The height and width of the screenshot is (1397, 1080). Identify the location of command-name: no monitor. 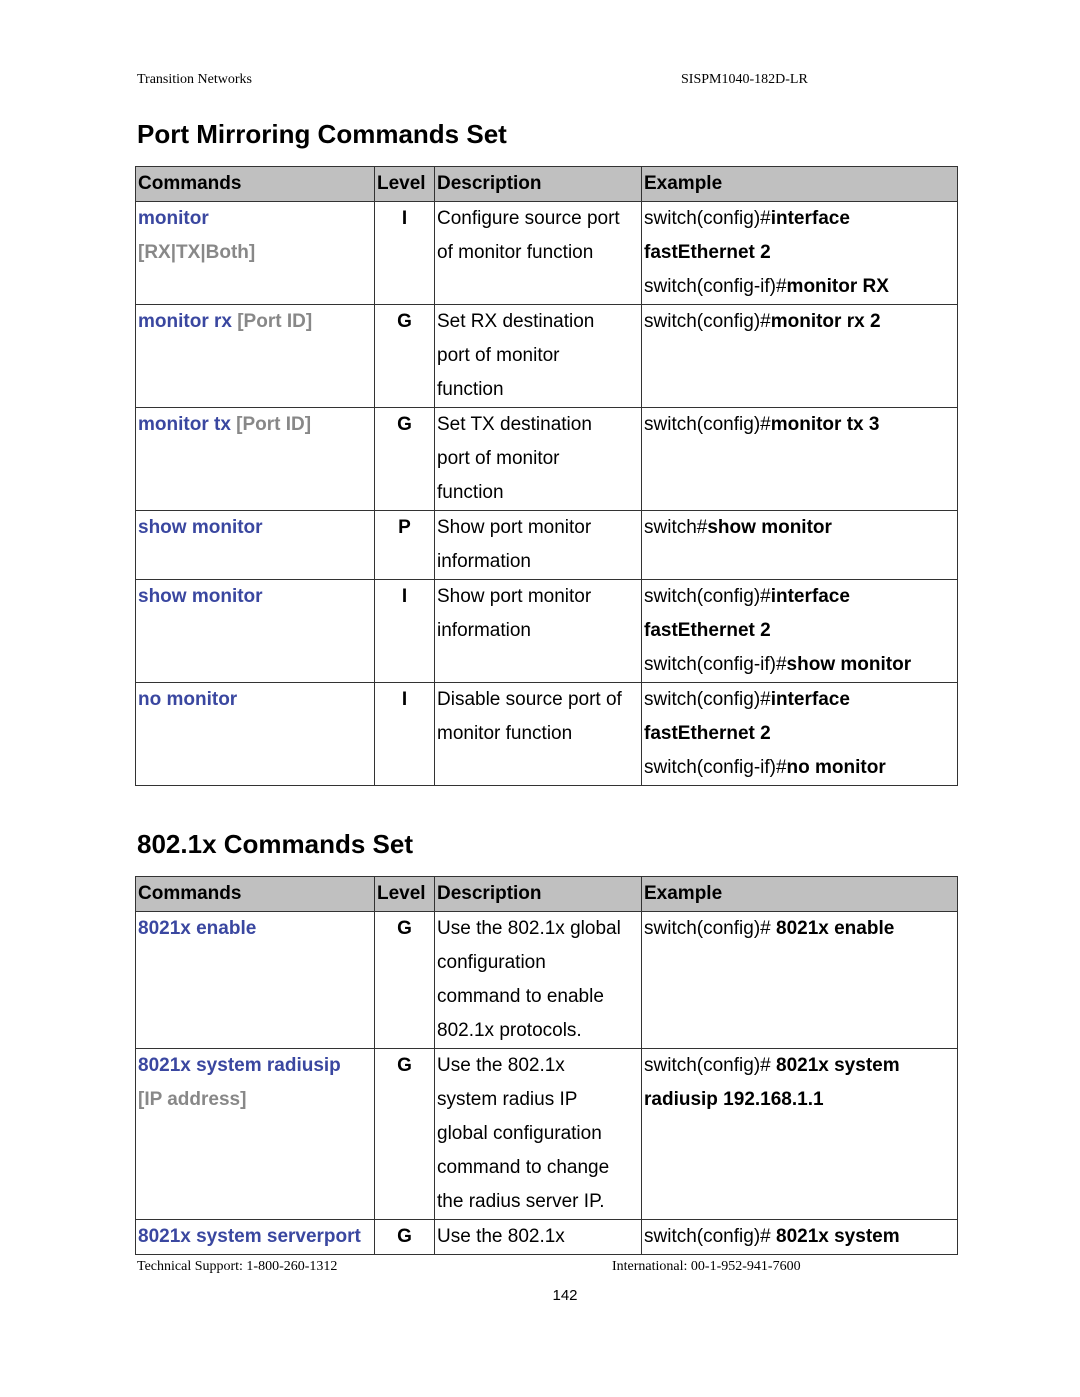
(188, 699).